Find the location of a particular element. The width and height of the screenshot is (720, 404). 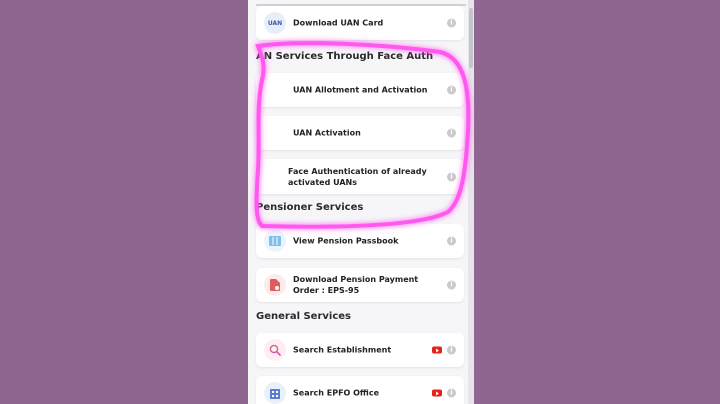

search-icon is located at coordinates (275, 350).